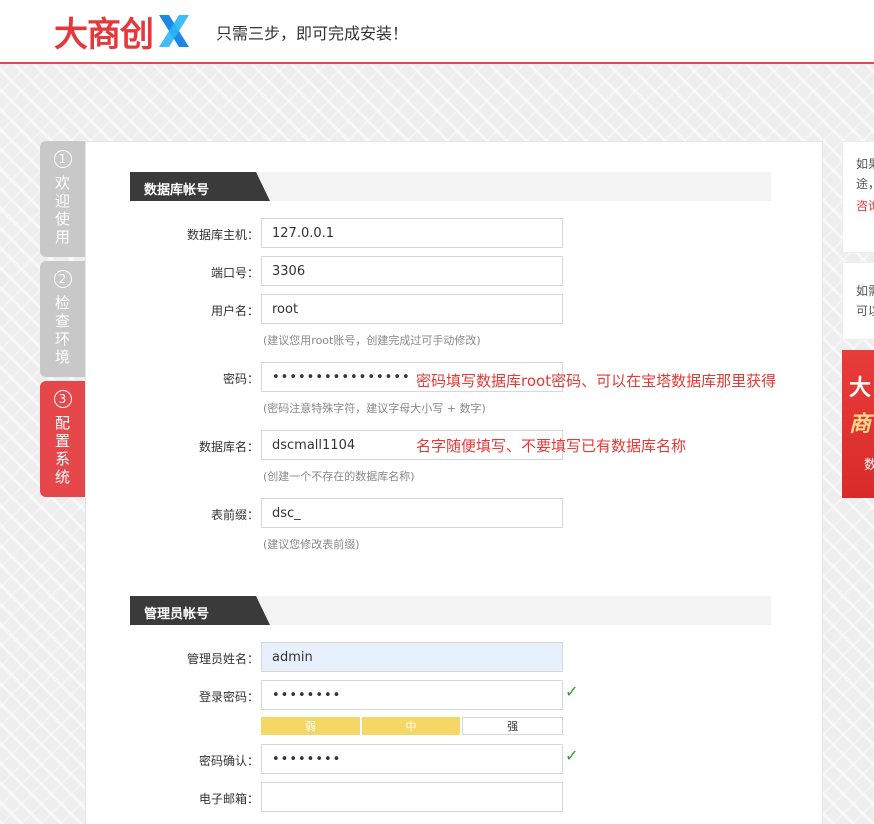 The width and height of the screenshot is (874, 824). Describe the element at coordinates (228, 697) in the screenshot. I see `admin-pass-label: 登录密码：` at that location.